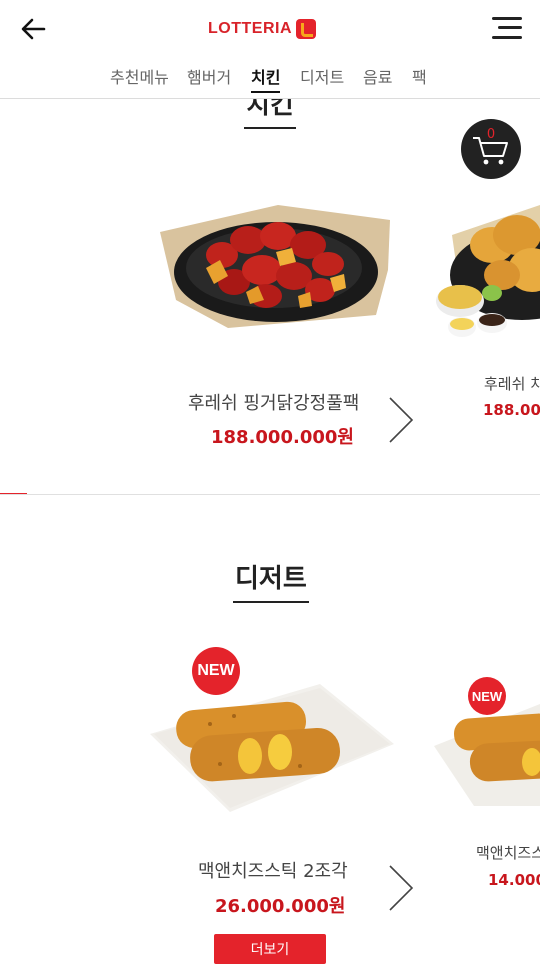 This screenshot has width=540, height=964. I want to click on category-tabs: 추천메뉴 햄버거 치킨 디저트 음료 팩, so click(270, 78).